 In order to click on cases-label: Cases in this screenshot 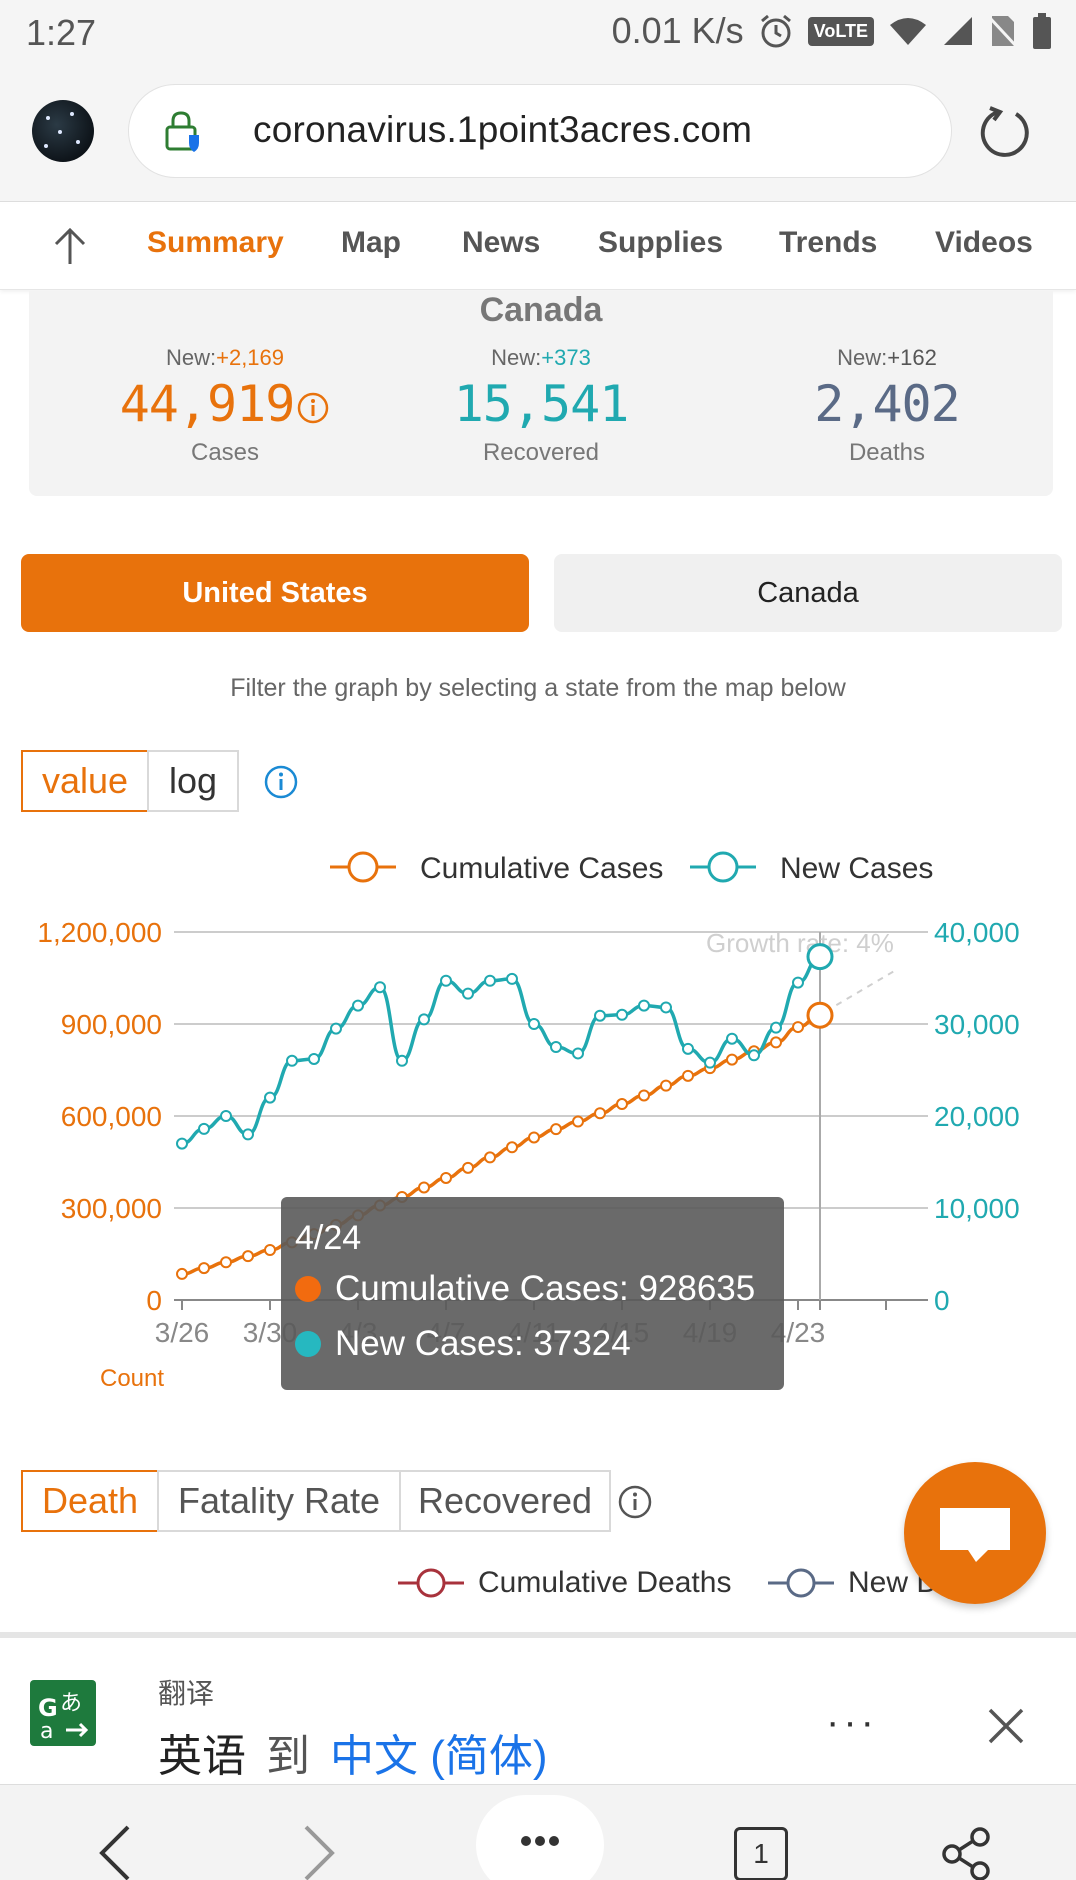, I will do `click(225, 452)`.